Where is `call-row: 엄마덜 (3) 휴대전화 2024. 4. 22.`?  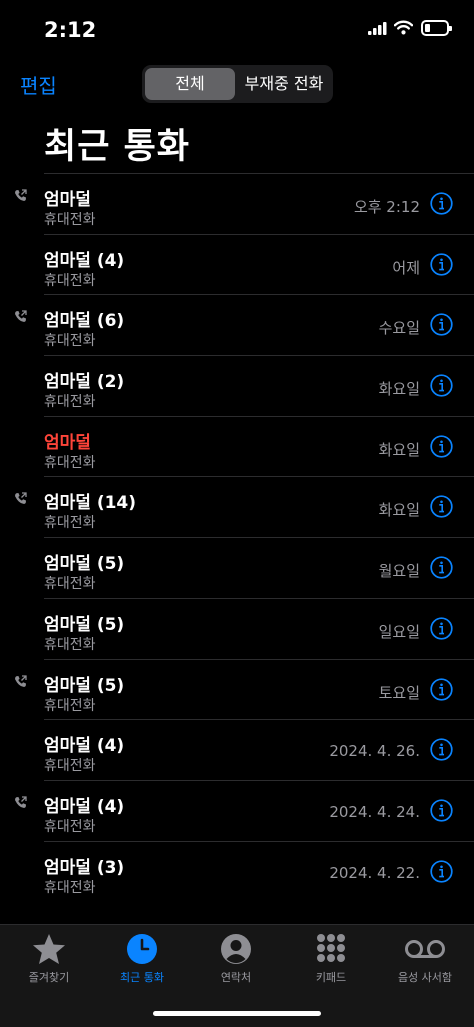
call-row: 엄마덜 (3) 휴대전화 2024. 4. 22. is located at coordinates (237, 871).